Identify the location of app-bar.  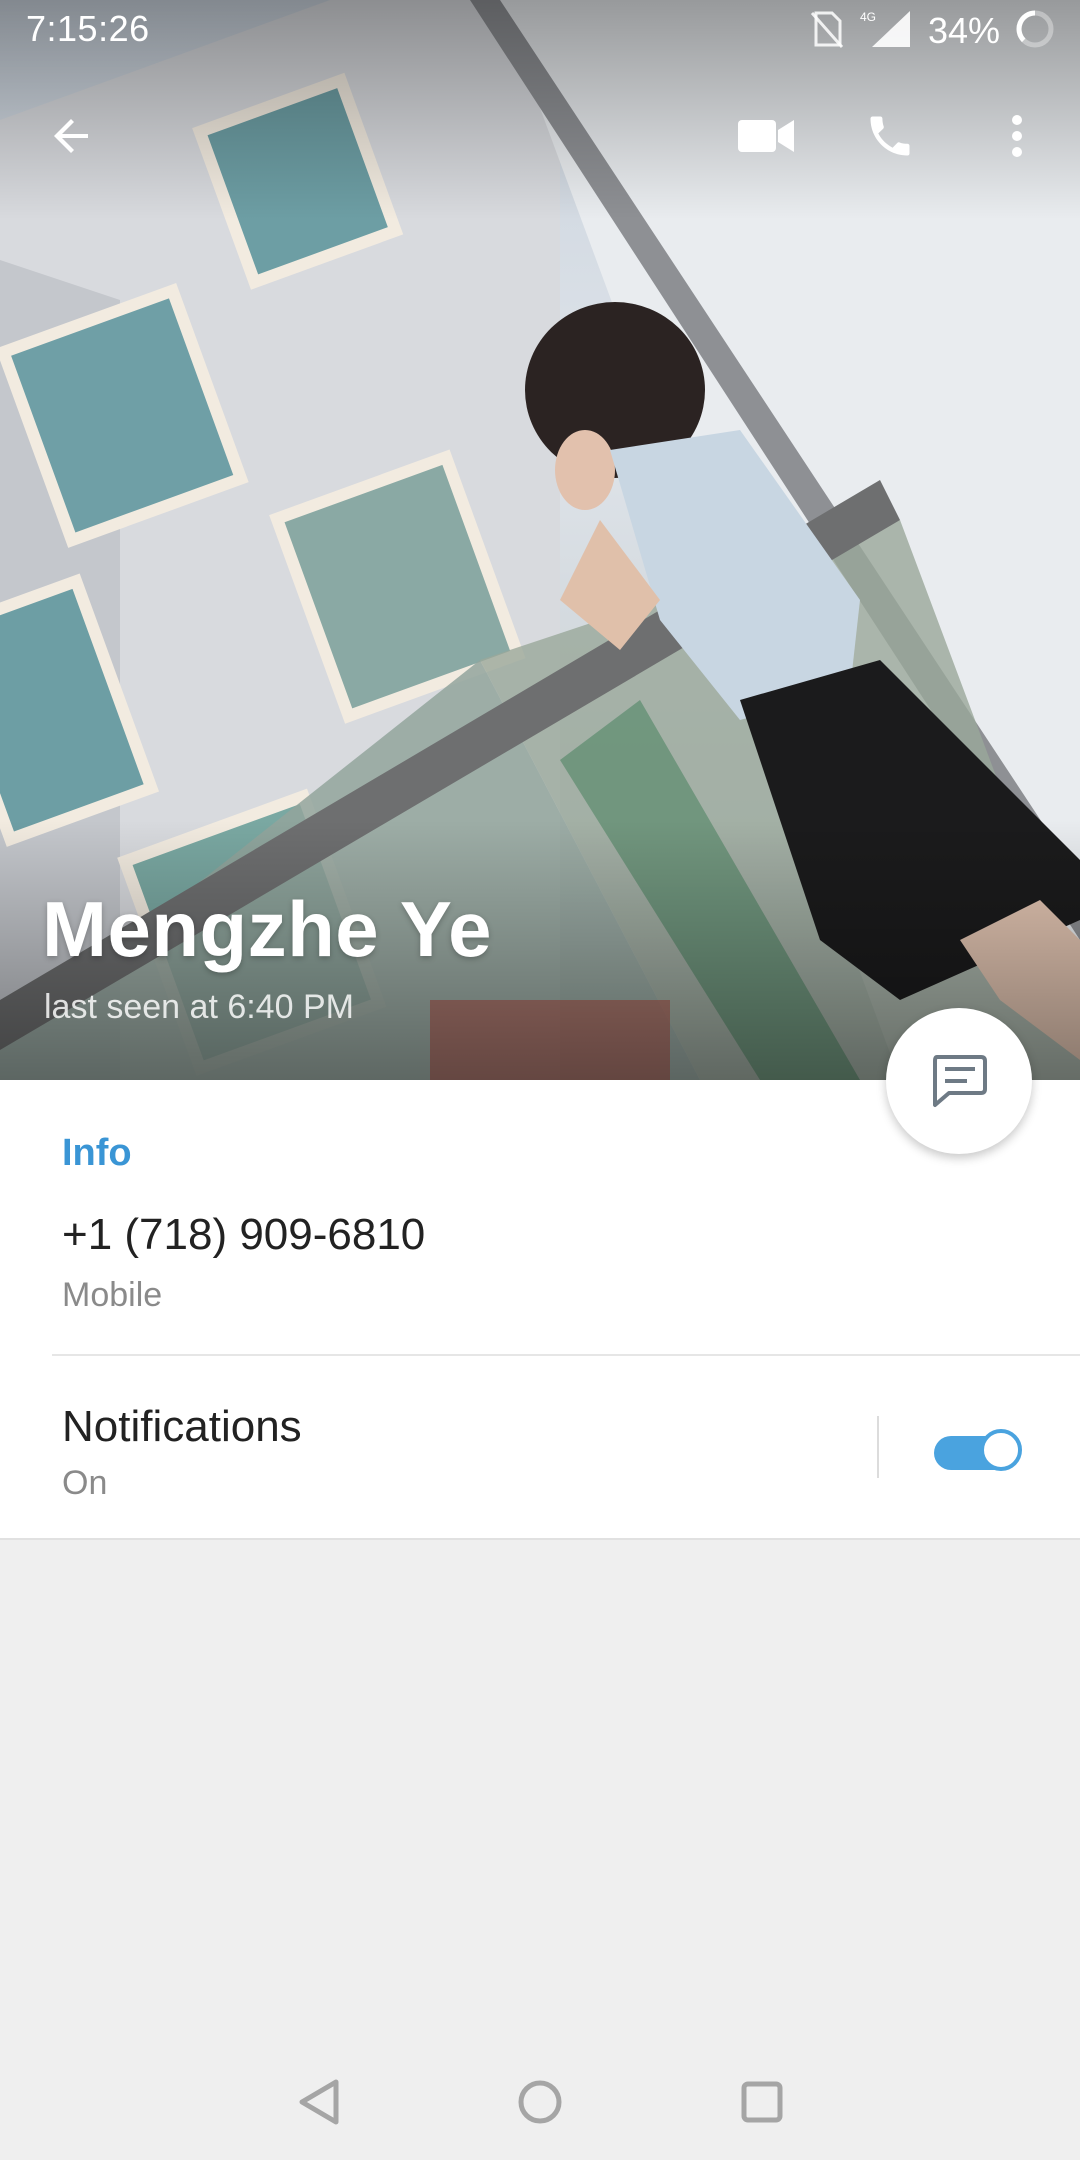
(540, 136).